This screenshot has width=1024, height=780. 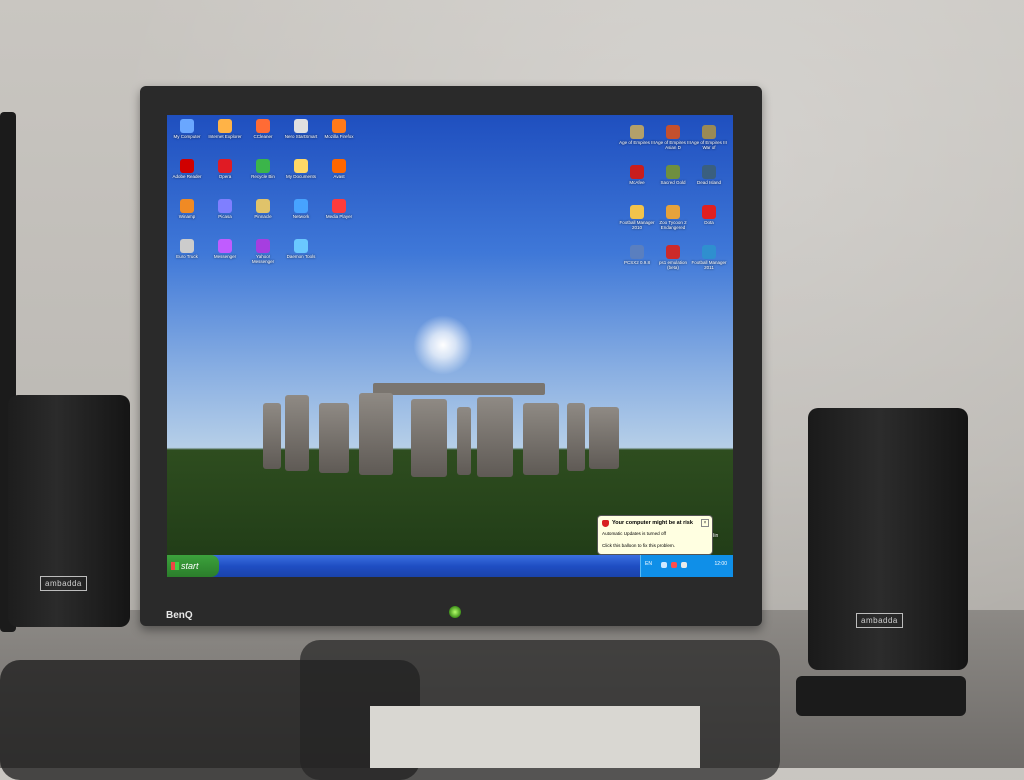 I want to click on tray-security-icon, so click(x=674, y=565).